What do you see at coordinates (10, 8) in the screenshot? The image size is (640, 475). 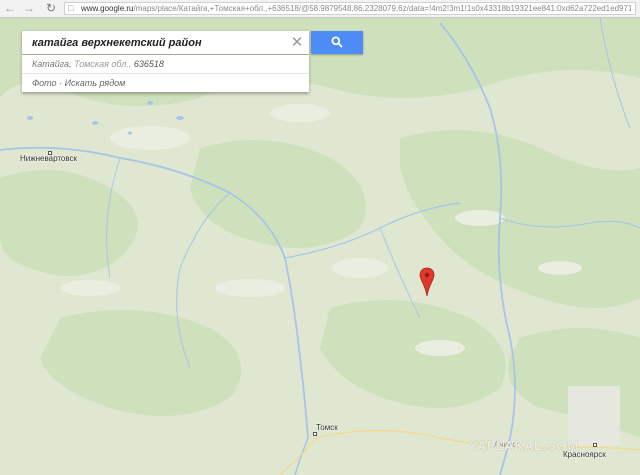 I see `arrow-left-icon: ←` at bounding box center [10, 8].